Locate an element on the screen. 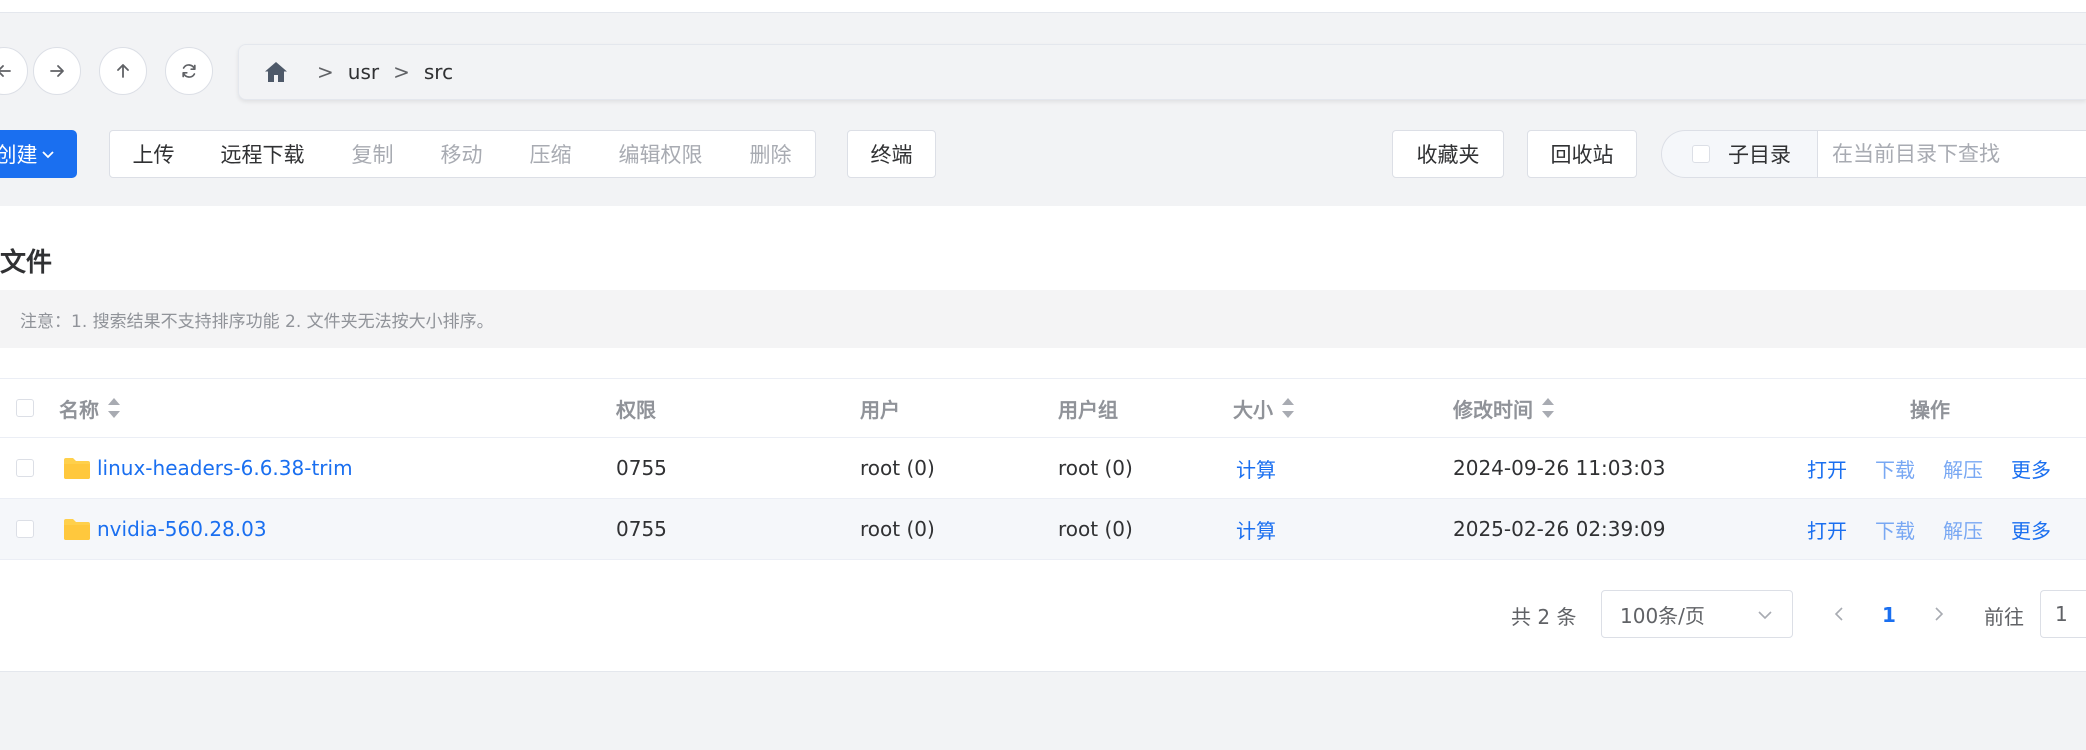  total-count: 共 2 条 is located at coordinates (1544, 616).